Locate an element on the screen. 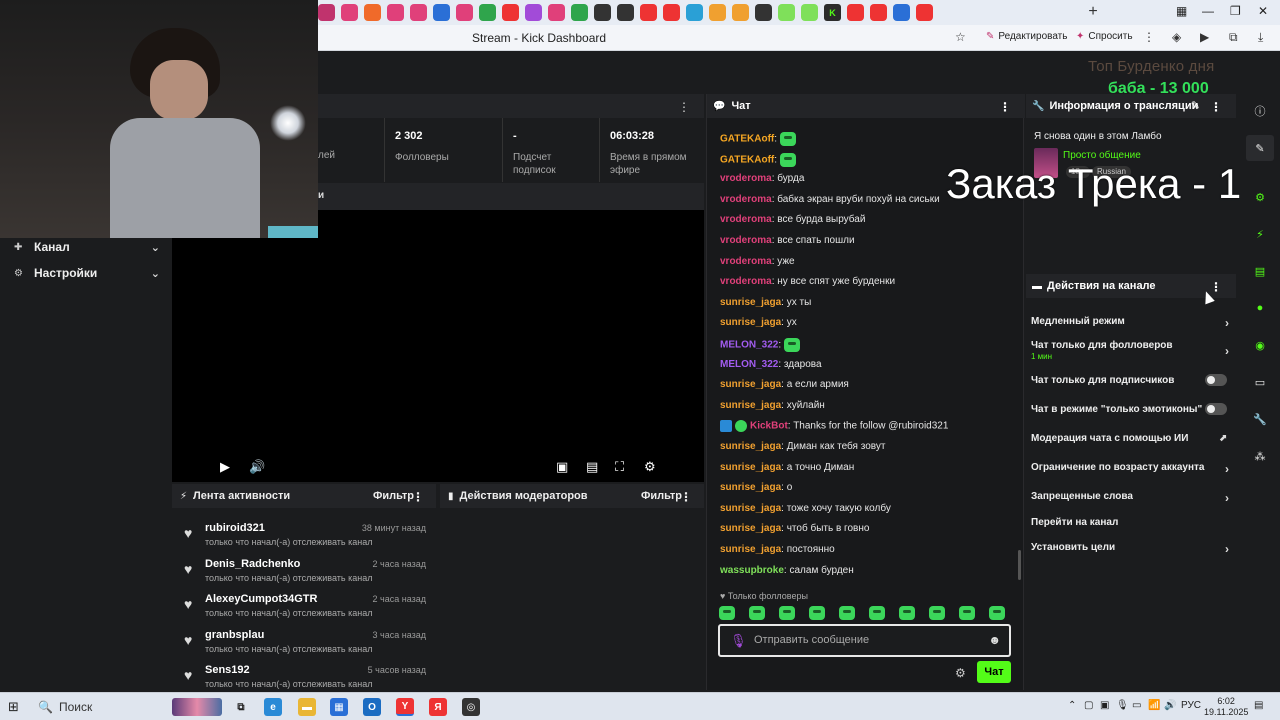  lightning-icon: ⚡ is located at coordinates (1260, 234).